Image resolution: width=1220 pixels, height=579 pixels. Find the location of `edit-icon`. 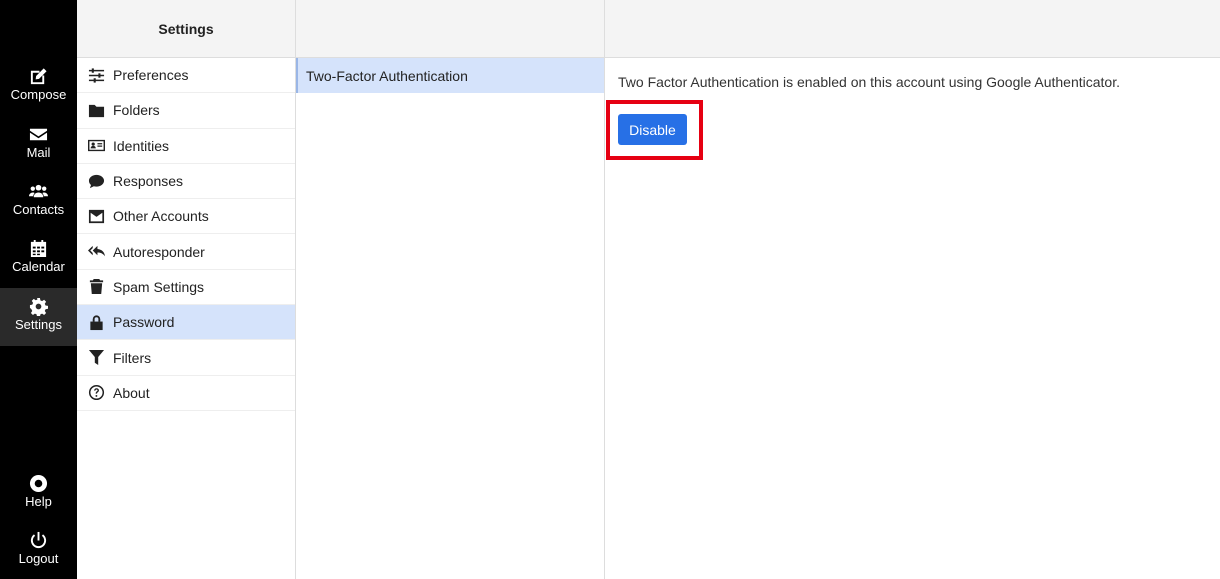

edit-icon is located at coordinates (38, 77).